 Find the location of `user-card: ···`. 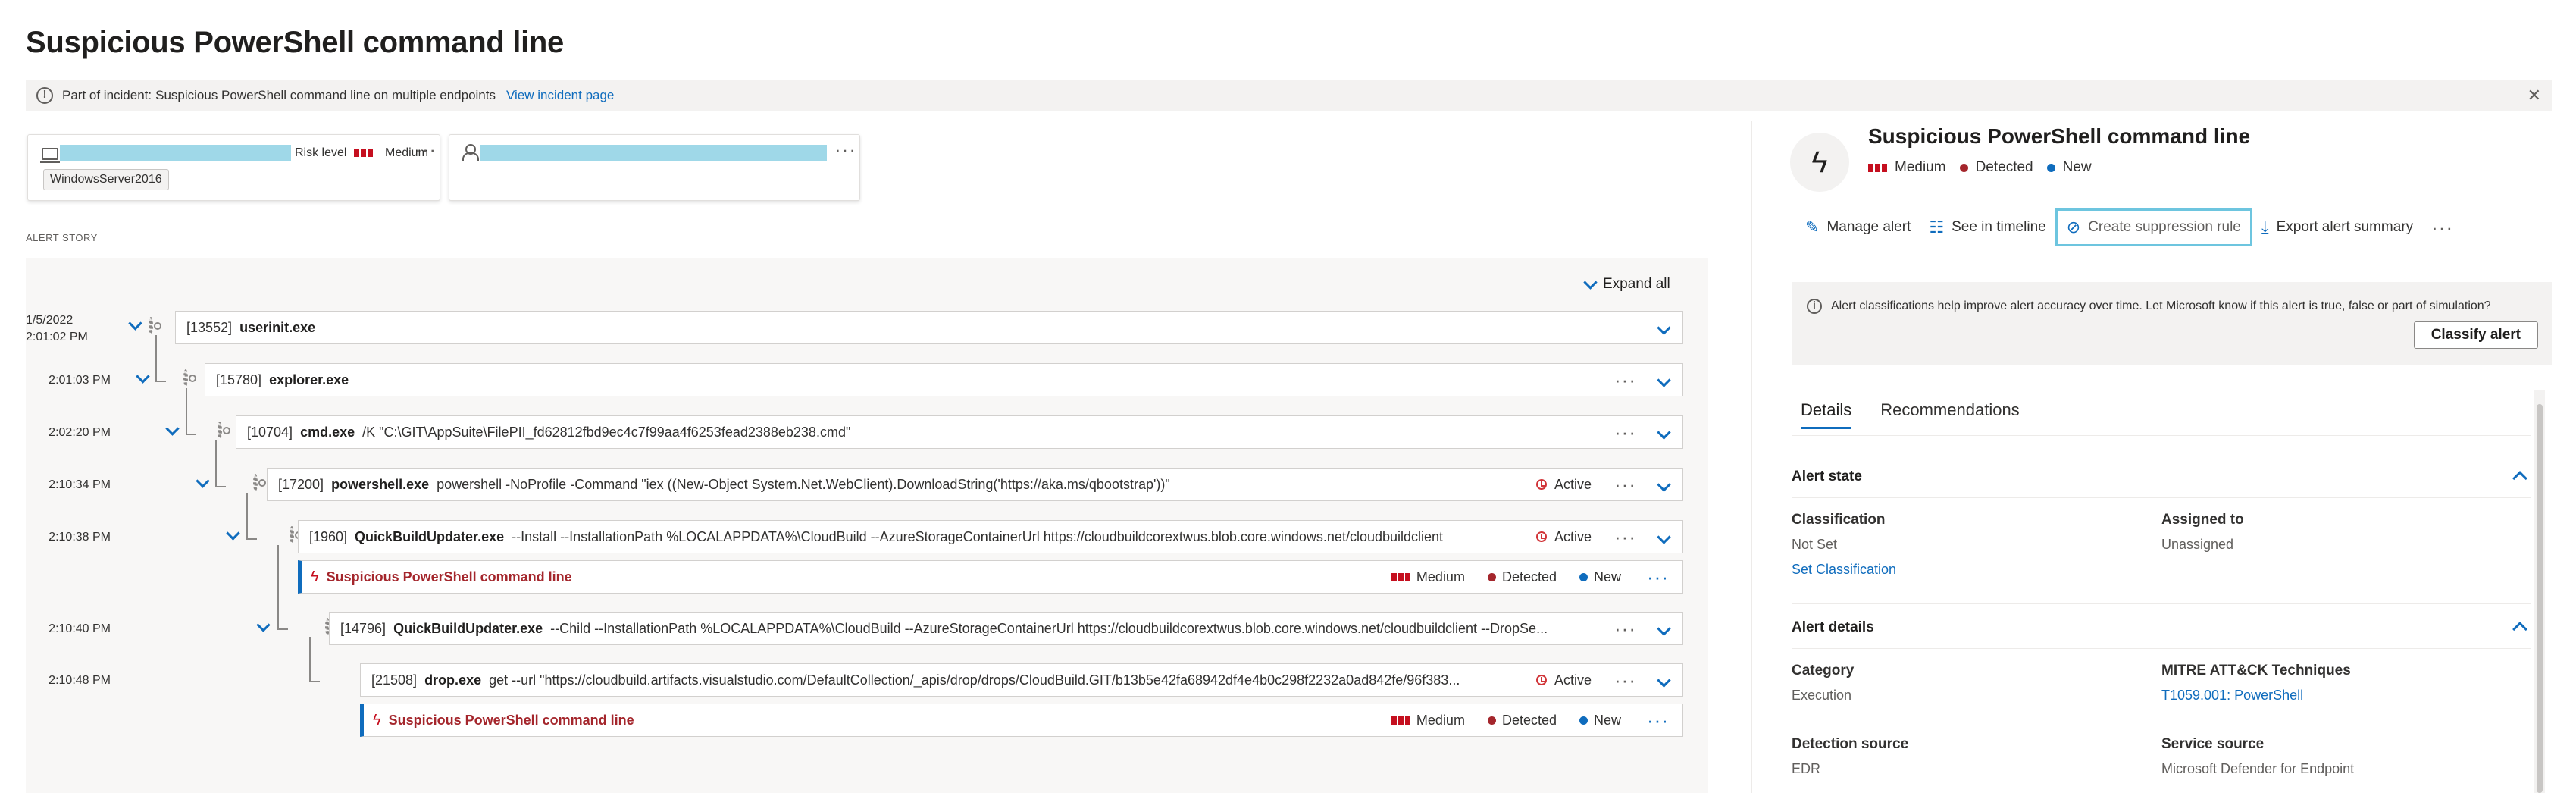

user-card: ··· is located at coordinates (655, 167).